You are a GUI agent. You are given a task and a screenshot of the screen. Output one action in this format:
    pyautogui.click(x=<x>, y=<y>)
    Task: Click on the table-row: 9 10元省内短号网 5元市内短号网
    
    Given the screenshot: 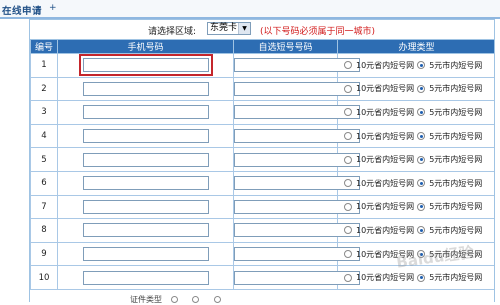 What is the action you would take?
    pyautogui.click(x=262, y=254)
    